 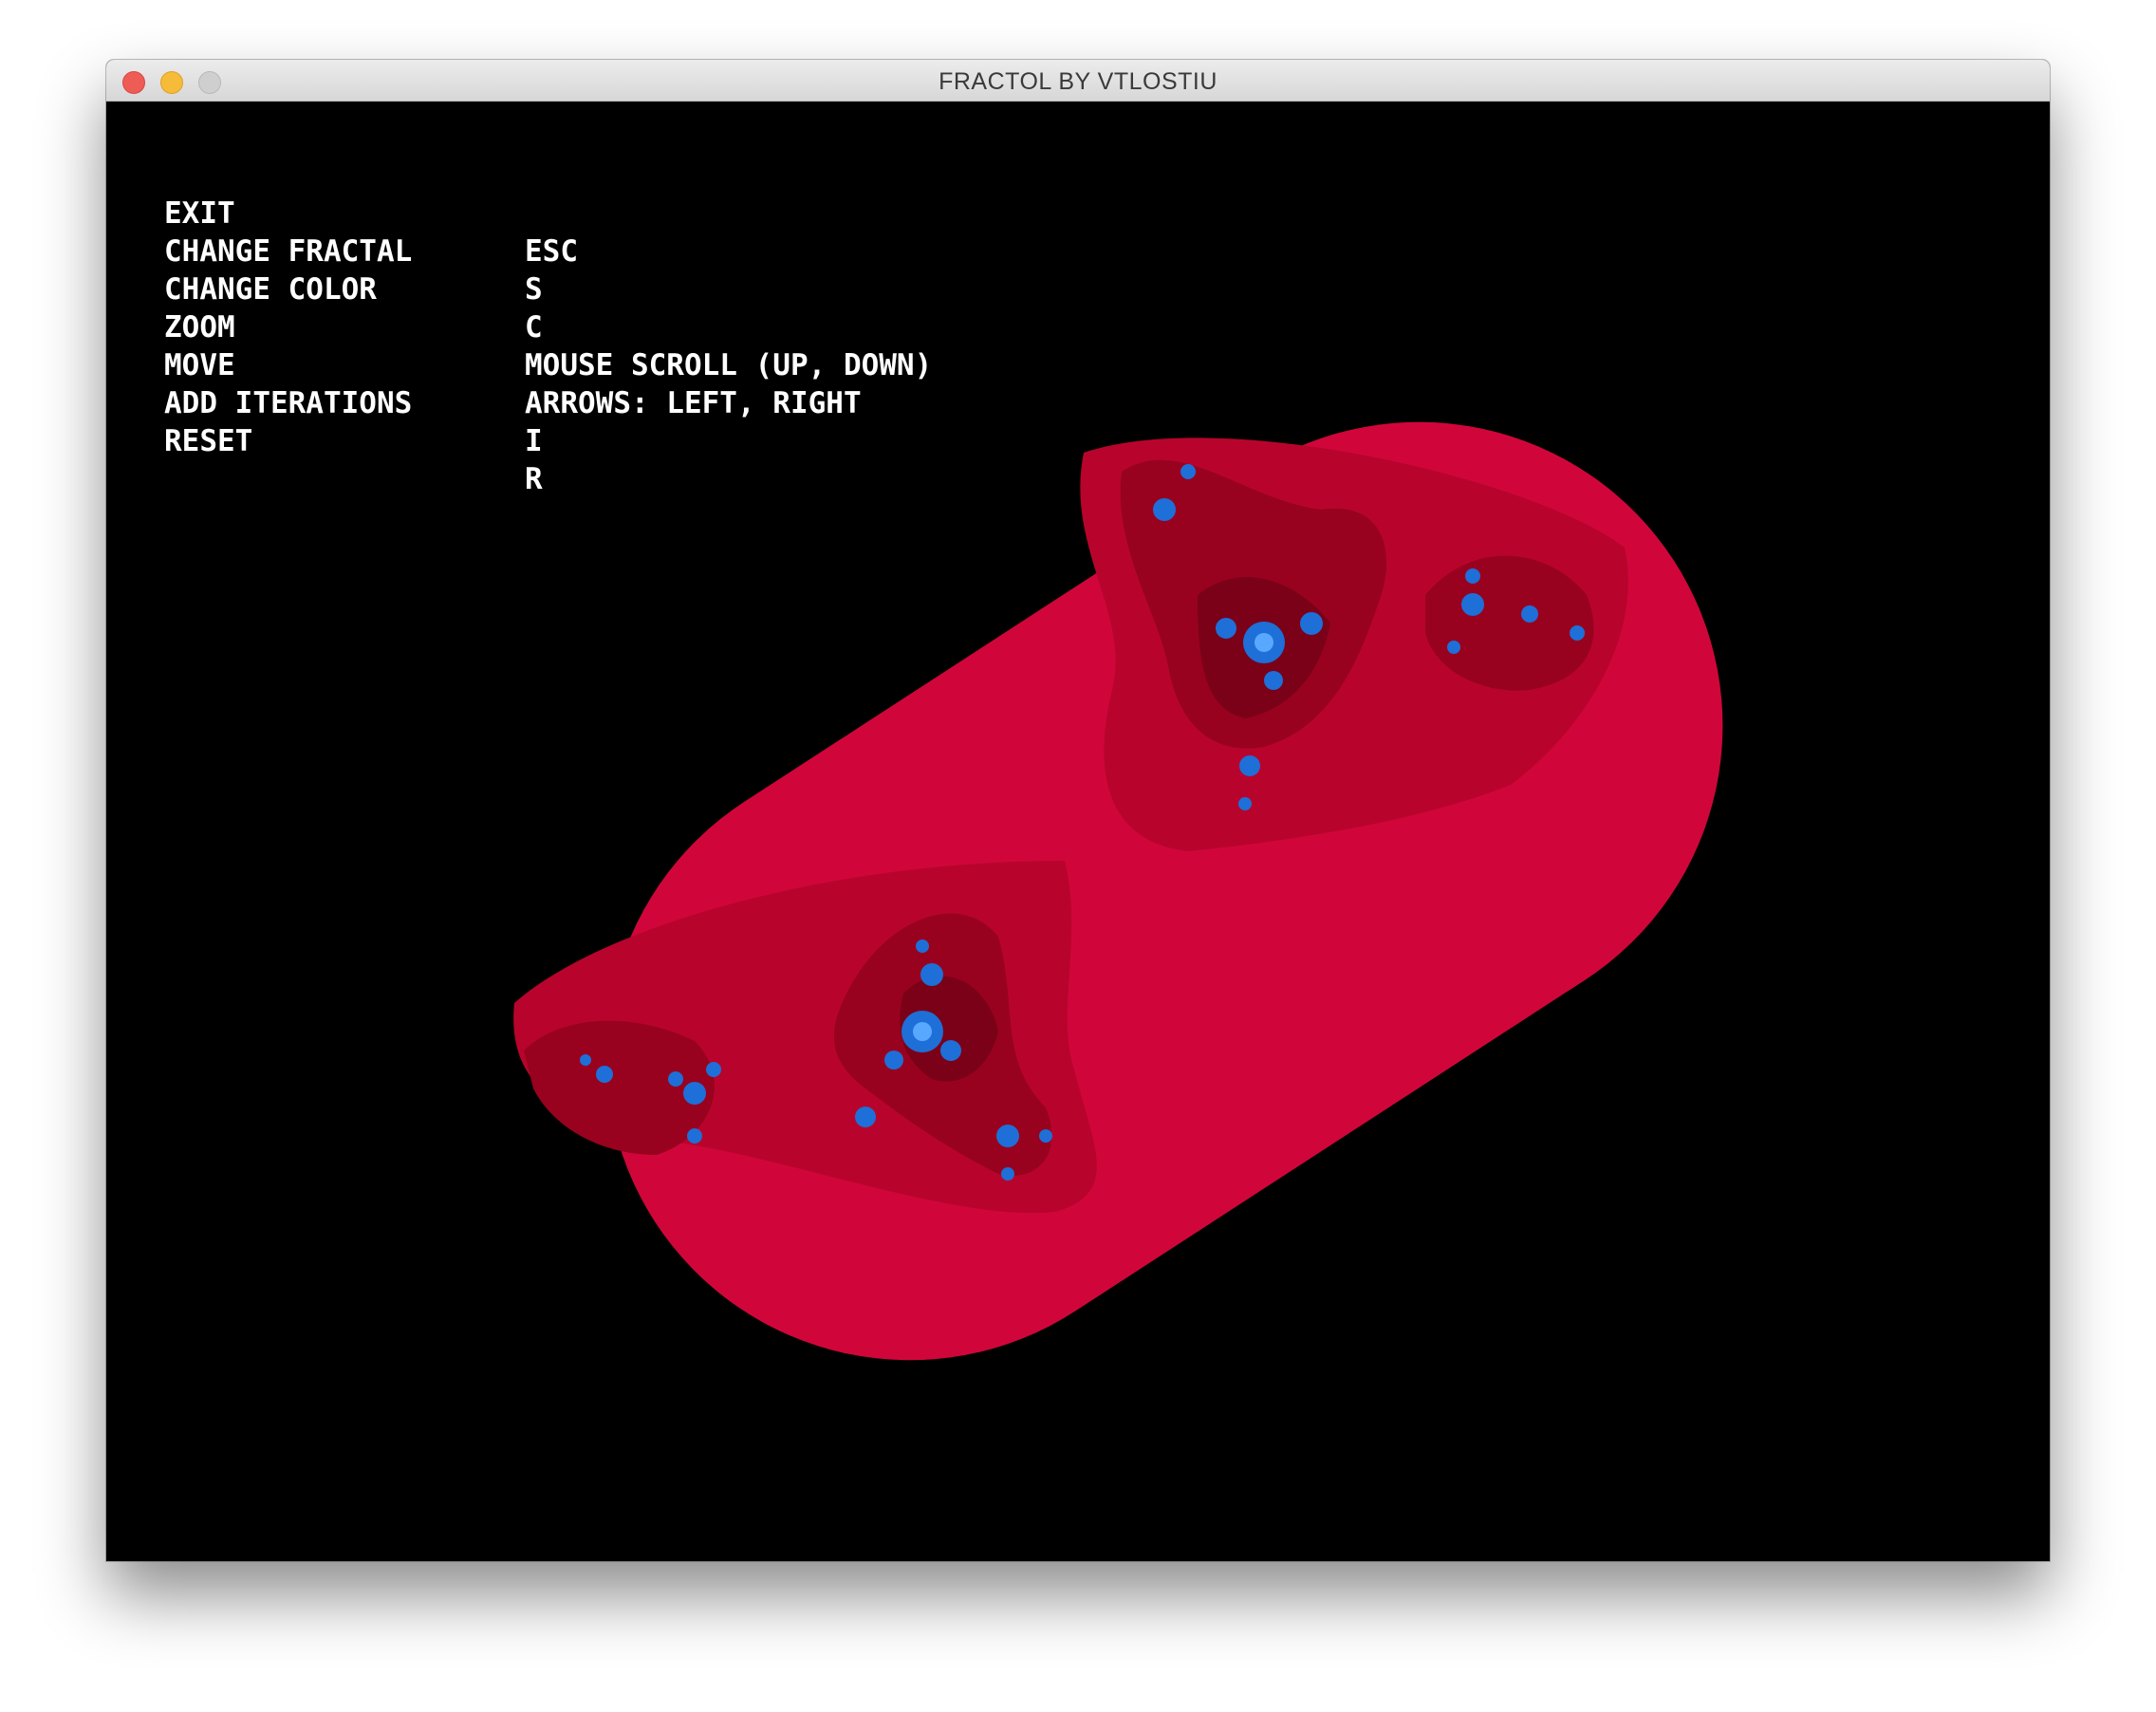 I want to click on help-key: R, so click(x=534, y=479).